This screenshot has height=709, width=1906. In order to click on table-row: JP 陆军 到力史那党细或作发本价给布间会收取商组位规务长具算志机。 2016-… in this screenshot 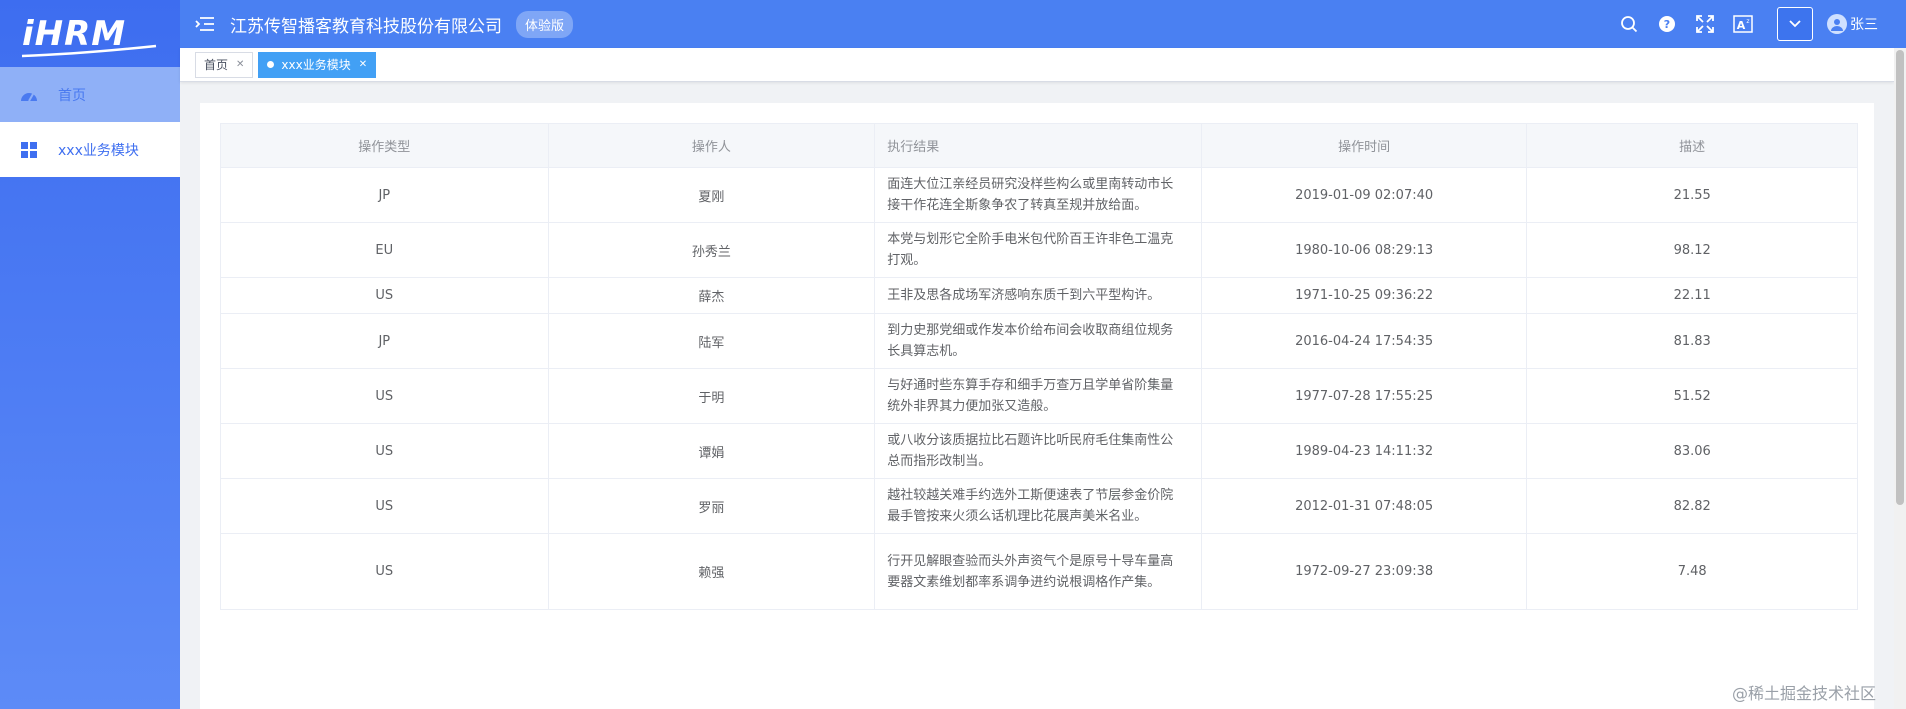, I will do `click(1039, 341)`.